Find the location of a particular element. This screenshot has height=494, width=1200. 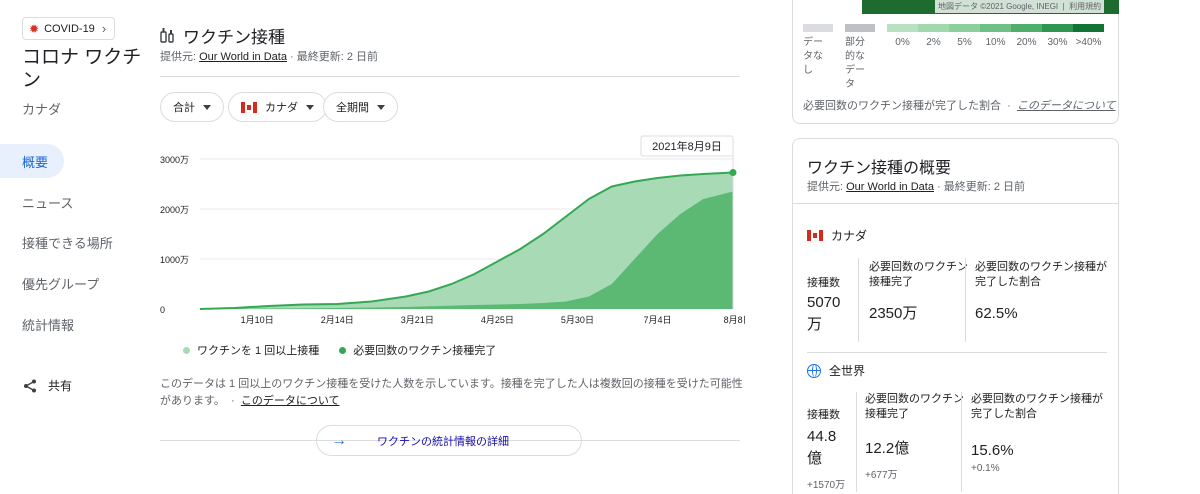

legend-item-at-least-one: ワクチンを 1 回以上接種 is located at coordinates (251, 350).